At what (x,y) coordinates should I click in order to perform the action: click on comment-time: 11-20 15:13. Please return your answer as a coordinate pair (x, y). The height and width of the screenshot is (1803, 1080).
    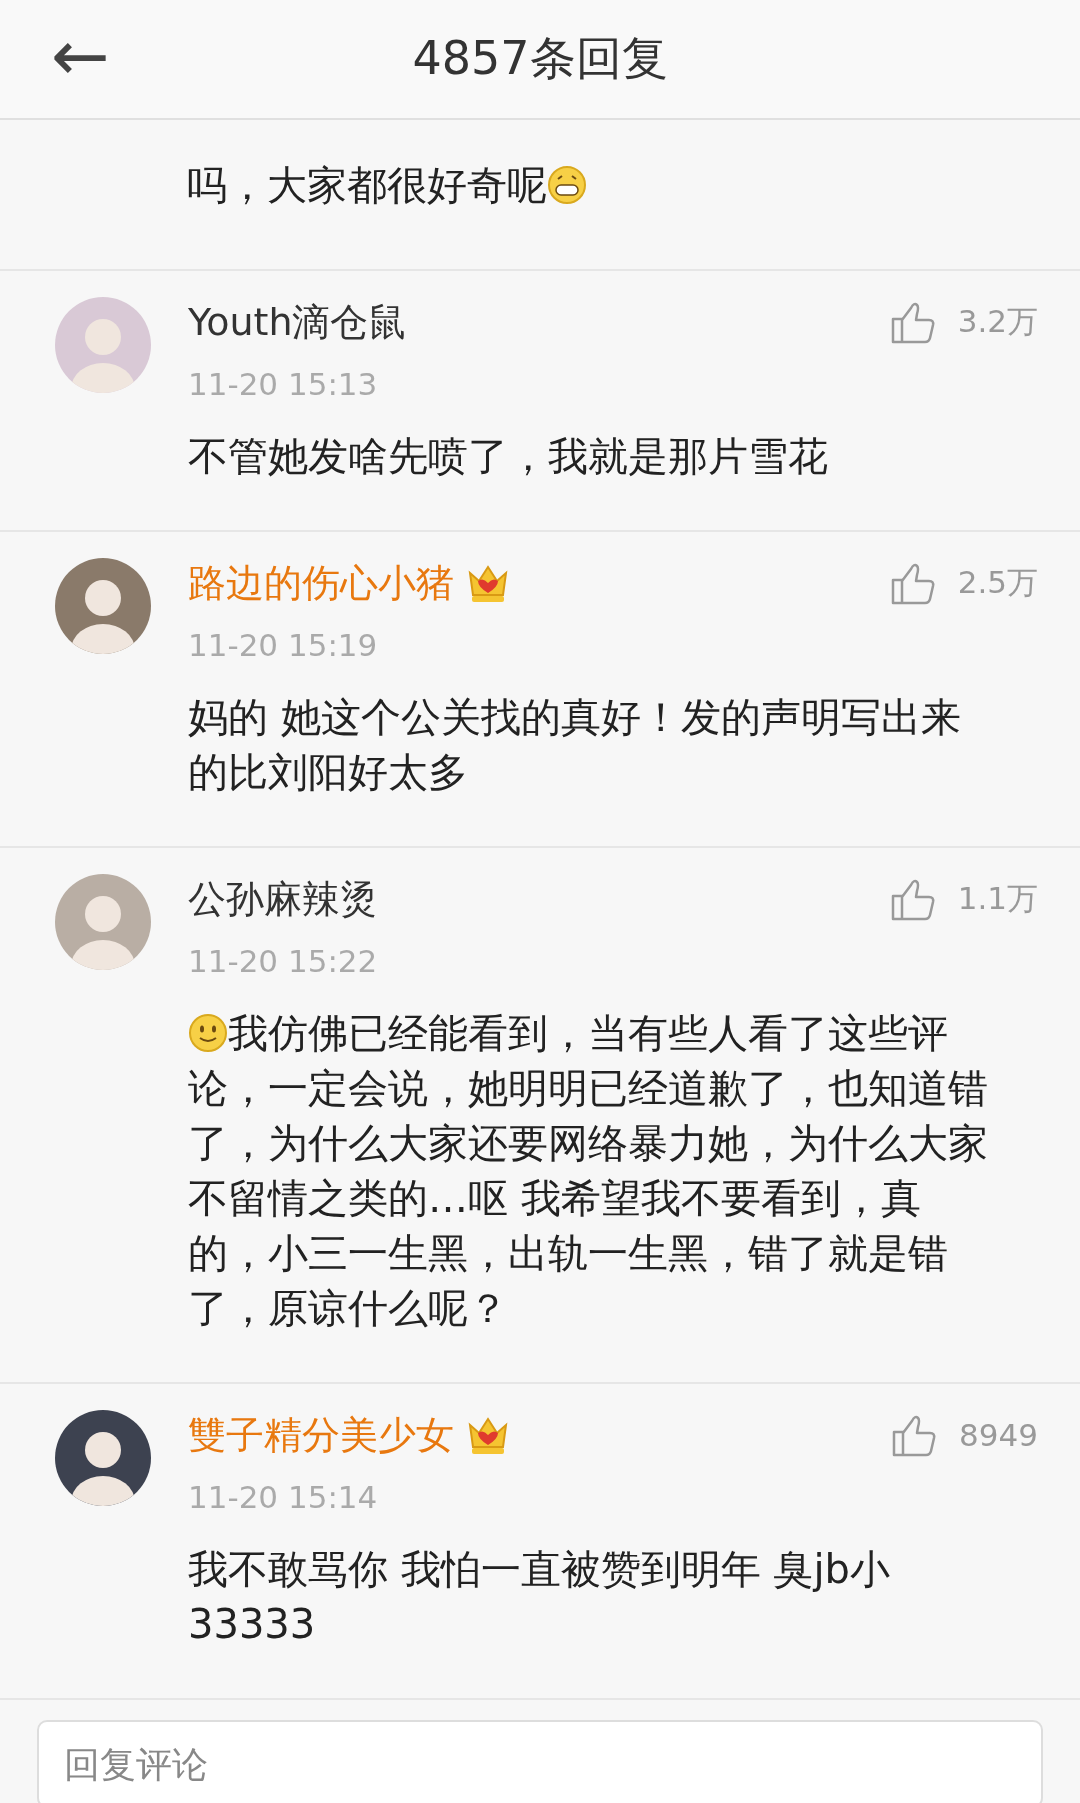
    Looking at the image, I should click on (283, 384).